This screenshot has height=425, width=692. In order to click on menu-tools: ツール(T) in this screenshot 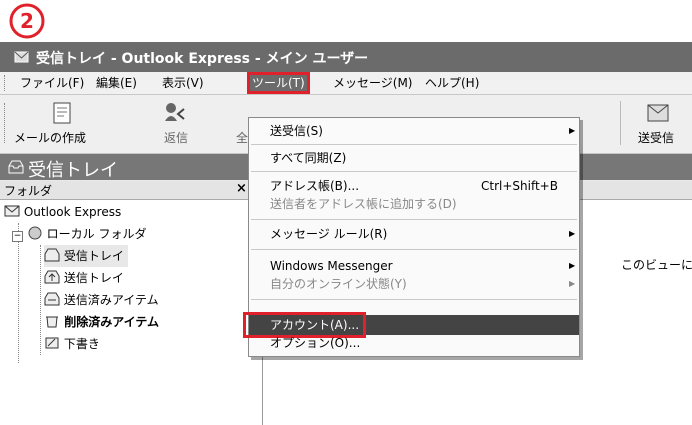, I will do `click(278, 83)`.